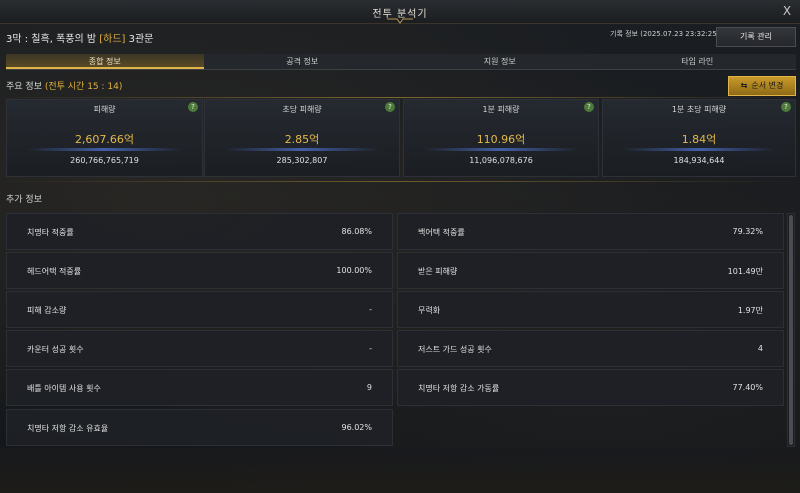 This screenshot has width=800, height=493. I want to click on scrollbar-thumb, so click(791, 330).